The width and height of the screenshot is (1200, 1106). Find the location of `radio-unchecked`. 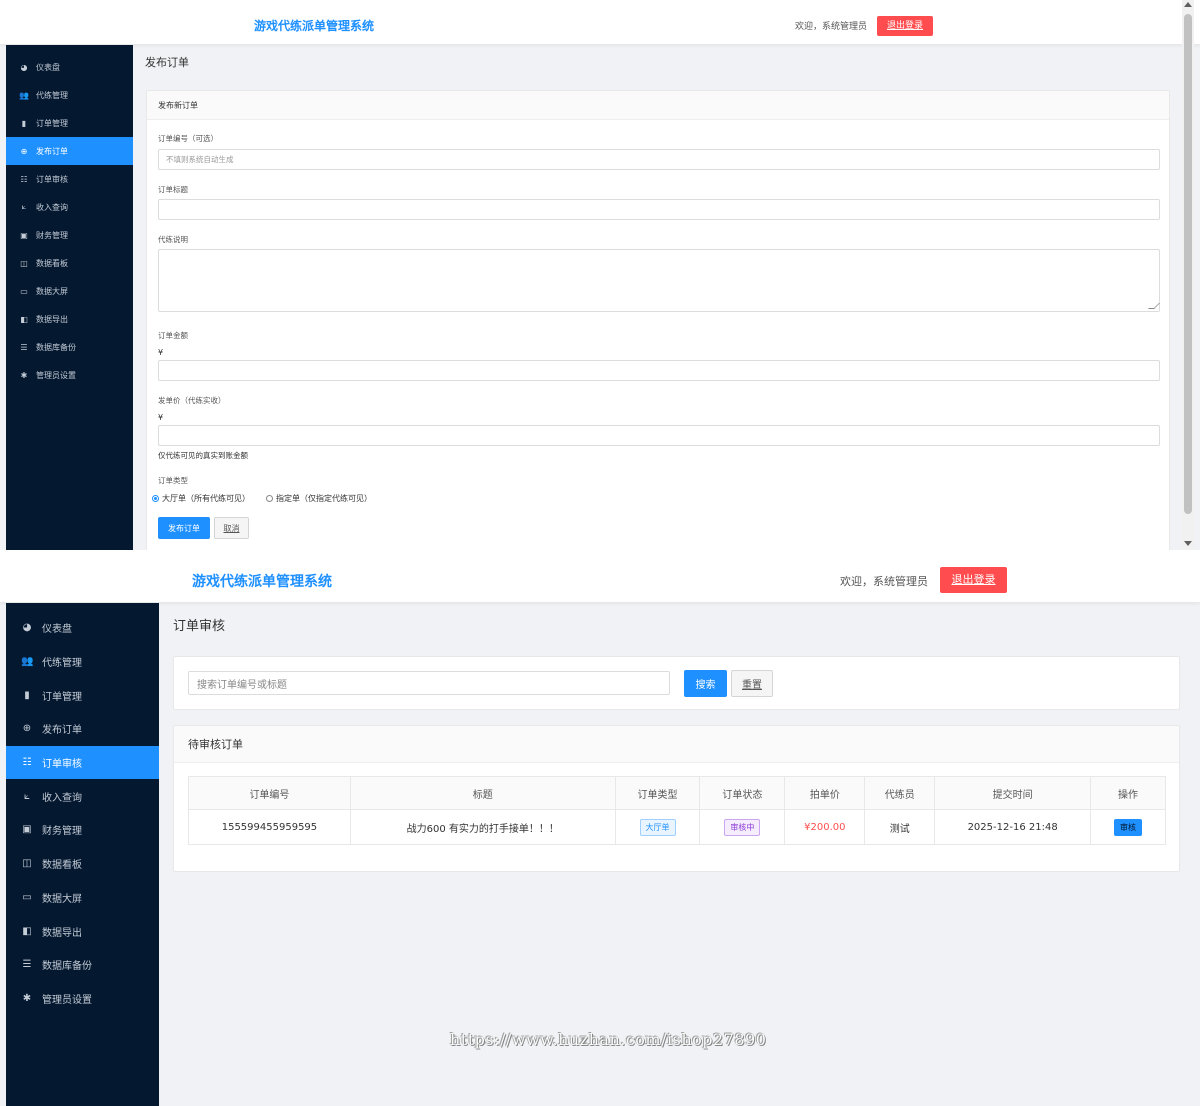

radio-unchecked is located at coordinates (269, 498).